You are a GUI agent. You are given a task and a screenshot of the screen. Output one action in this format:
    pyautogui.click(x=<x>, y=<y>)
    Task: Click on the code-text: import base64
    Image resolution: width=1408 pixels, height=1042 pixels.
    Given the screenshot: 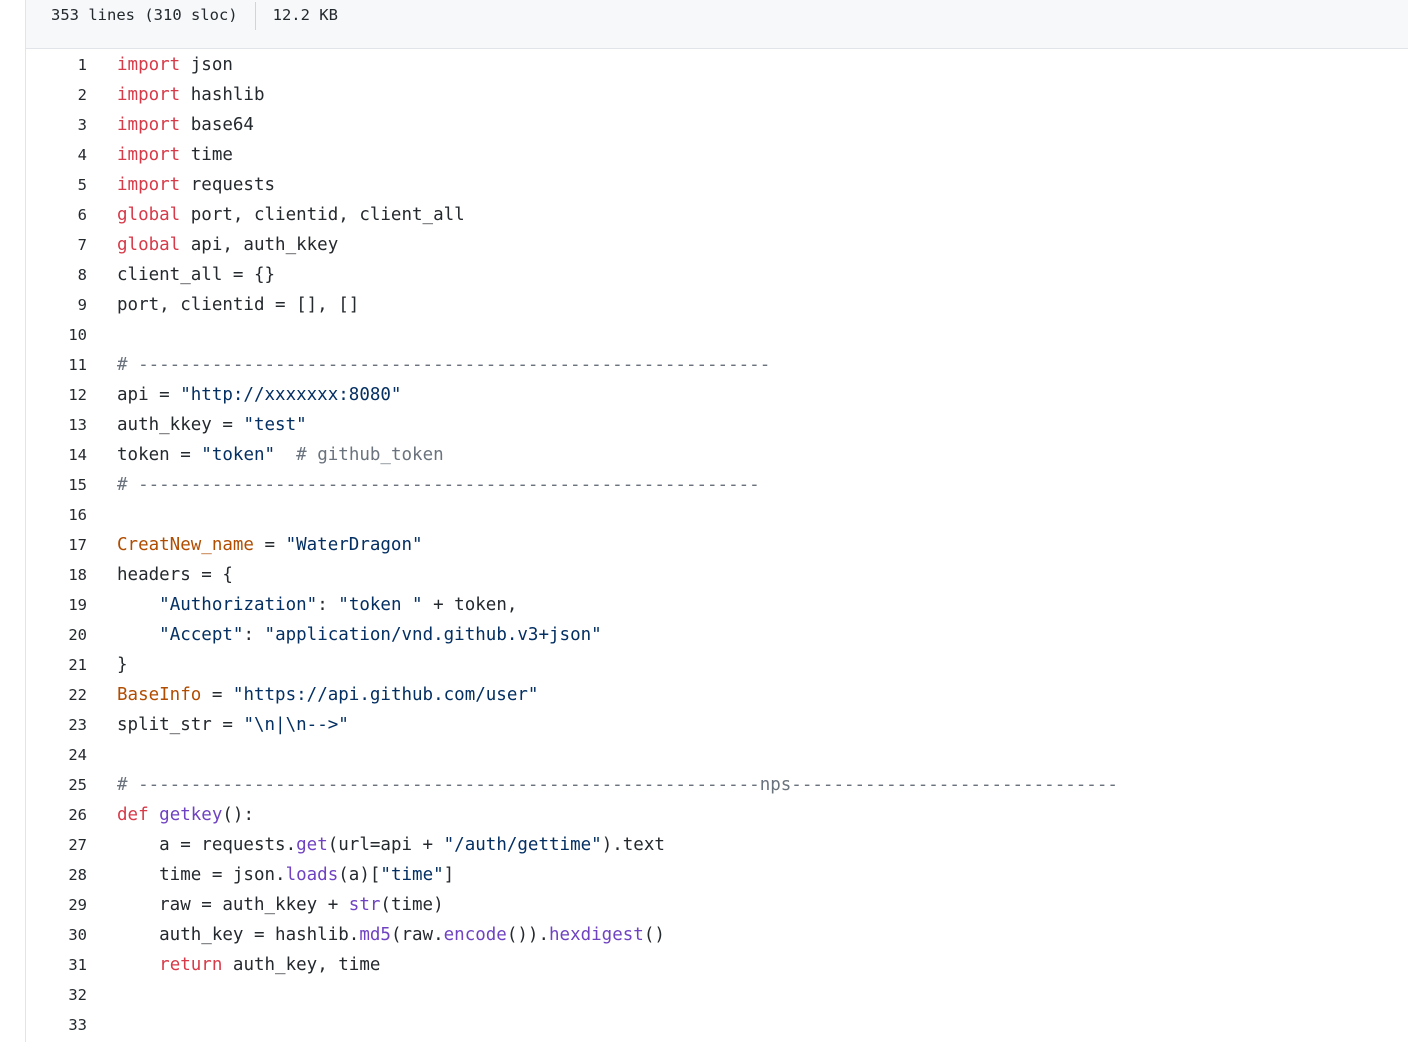 What is the action you would take?
    pyautogui.click(x=185, y=125)
    